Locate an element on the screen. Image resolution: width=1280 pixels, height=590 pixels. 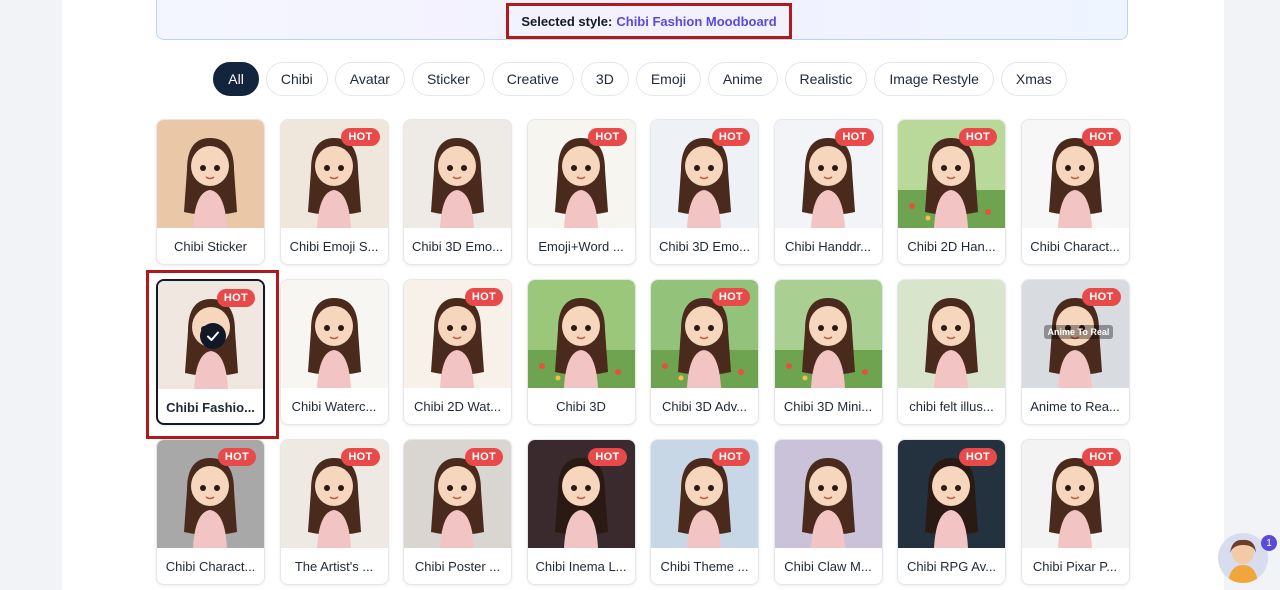
filter-chip-image-restyle: Image Restyle is located at coordinates (934, 79).